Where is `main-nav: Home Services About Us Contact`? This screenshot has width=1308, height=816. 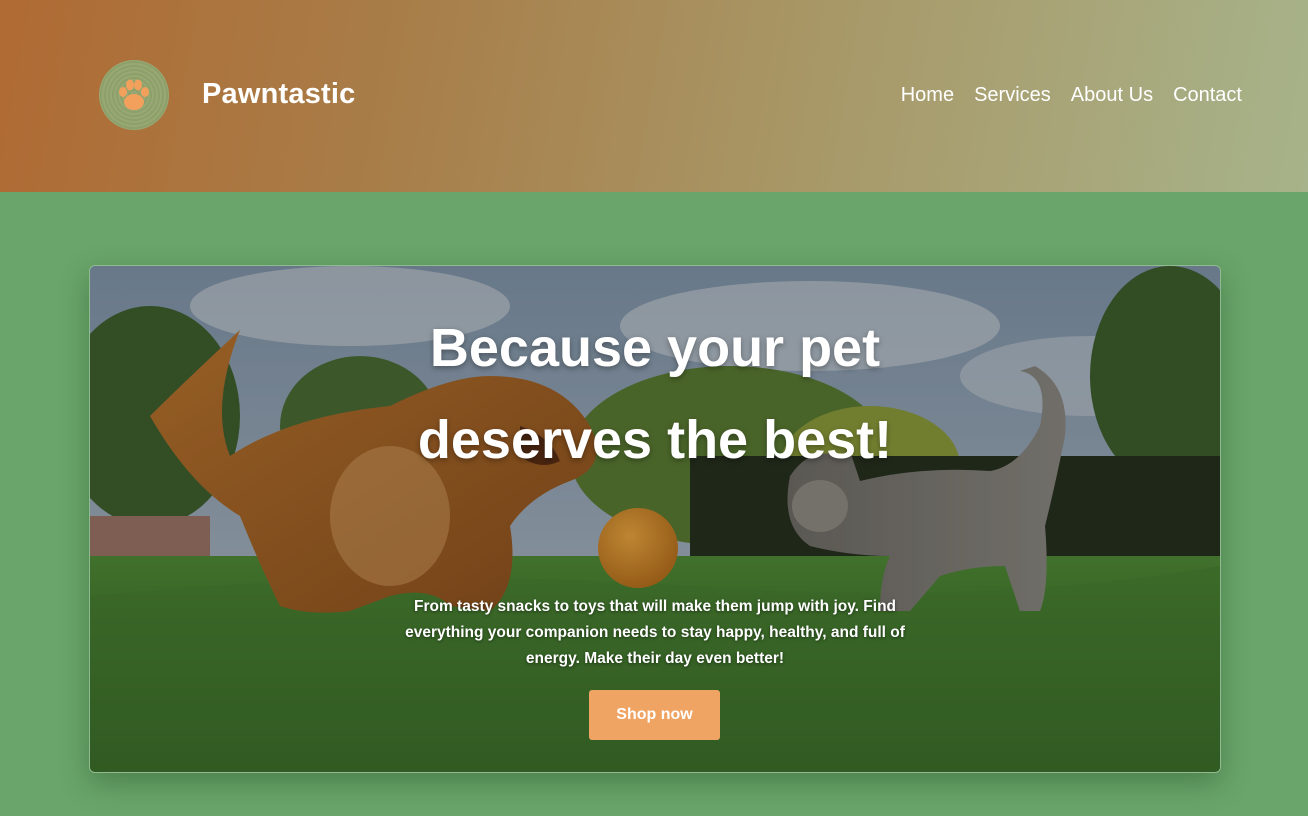
main-nav: Home Services About Us Contact is located at coordinates (1071, 95).